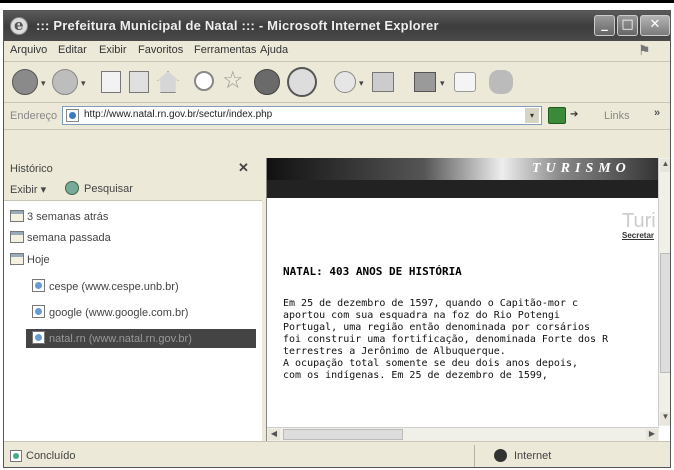  What do you see at coordinates (108, 189) in the screenshot?
I see `history-search-button: Pesquisar` at bounding box center [108, 189].